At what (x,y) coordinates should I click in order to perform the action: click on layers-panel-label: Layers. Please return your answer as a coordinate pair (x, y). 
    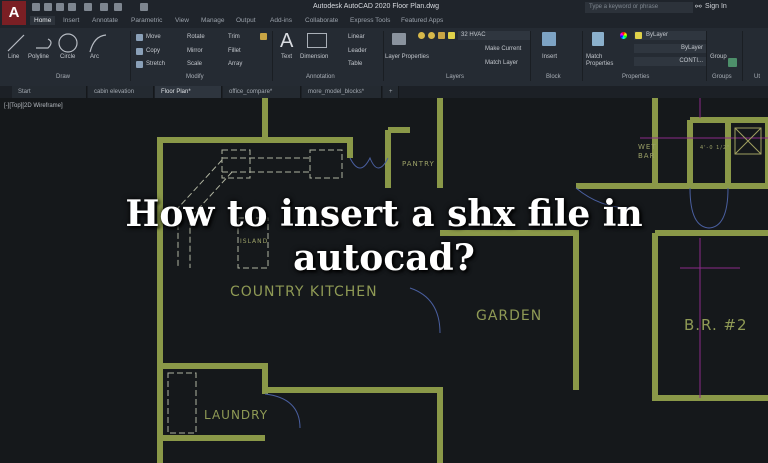
    Looking at the image, I should click on (455, 77).